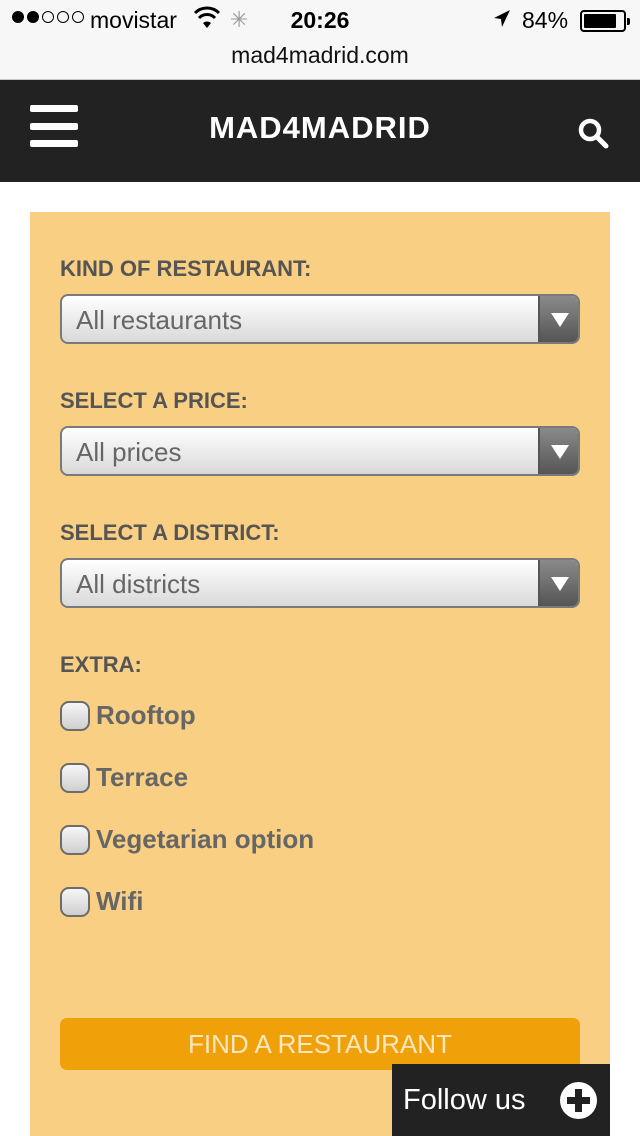  Describe the element at coordinates (129, 452) in the screenshot. I see `price-value: All prices` at that location.